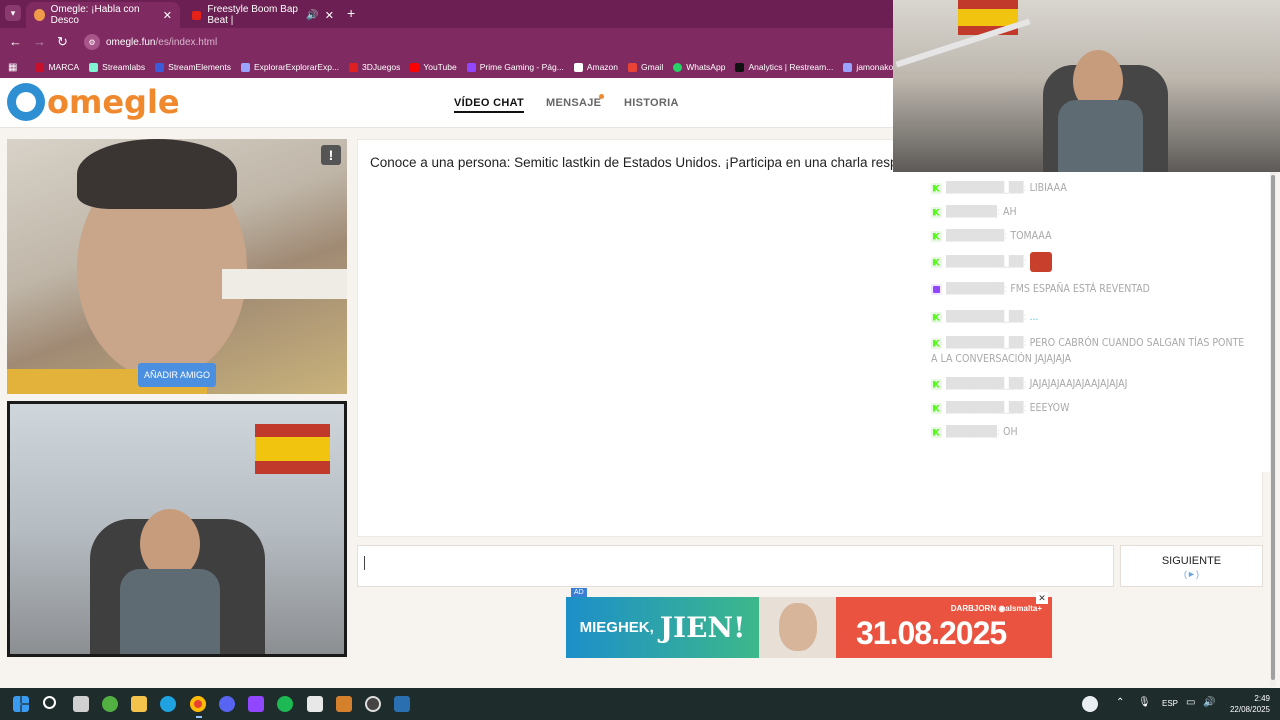 This screenshot has width=1280, height=720. I want to click on chat-text: EEEYOW, so click(1049, 408).